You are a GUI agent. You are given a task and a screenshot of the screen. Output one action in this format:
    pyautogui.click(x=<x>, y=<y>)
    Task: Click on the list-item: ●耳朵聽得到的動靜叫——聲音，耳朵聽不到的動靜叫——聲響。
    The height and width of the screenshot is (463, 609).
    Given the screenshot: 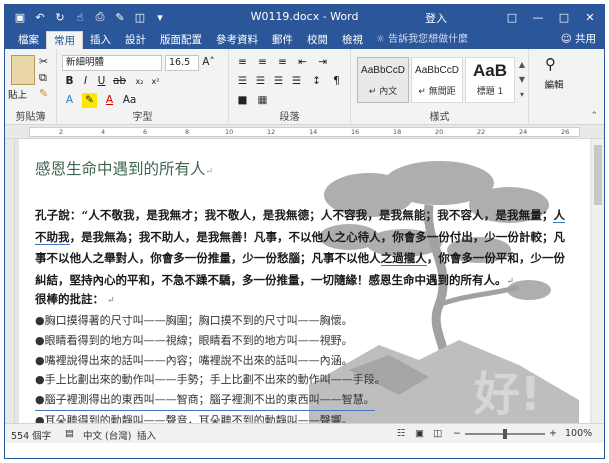 What is the action you would take?
    pyautogui.click(x=300, y=417)
    